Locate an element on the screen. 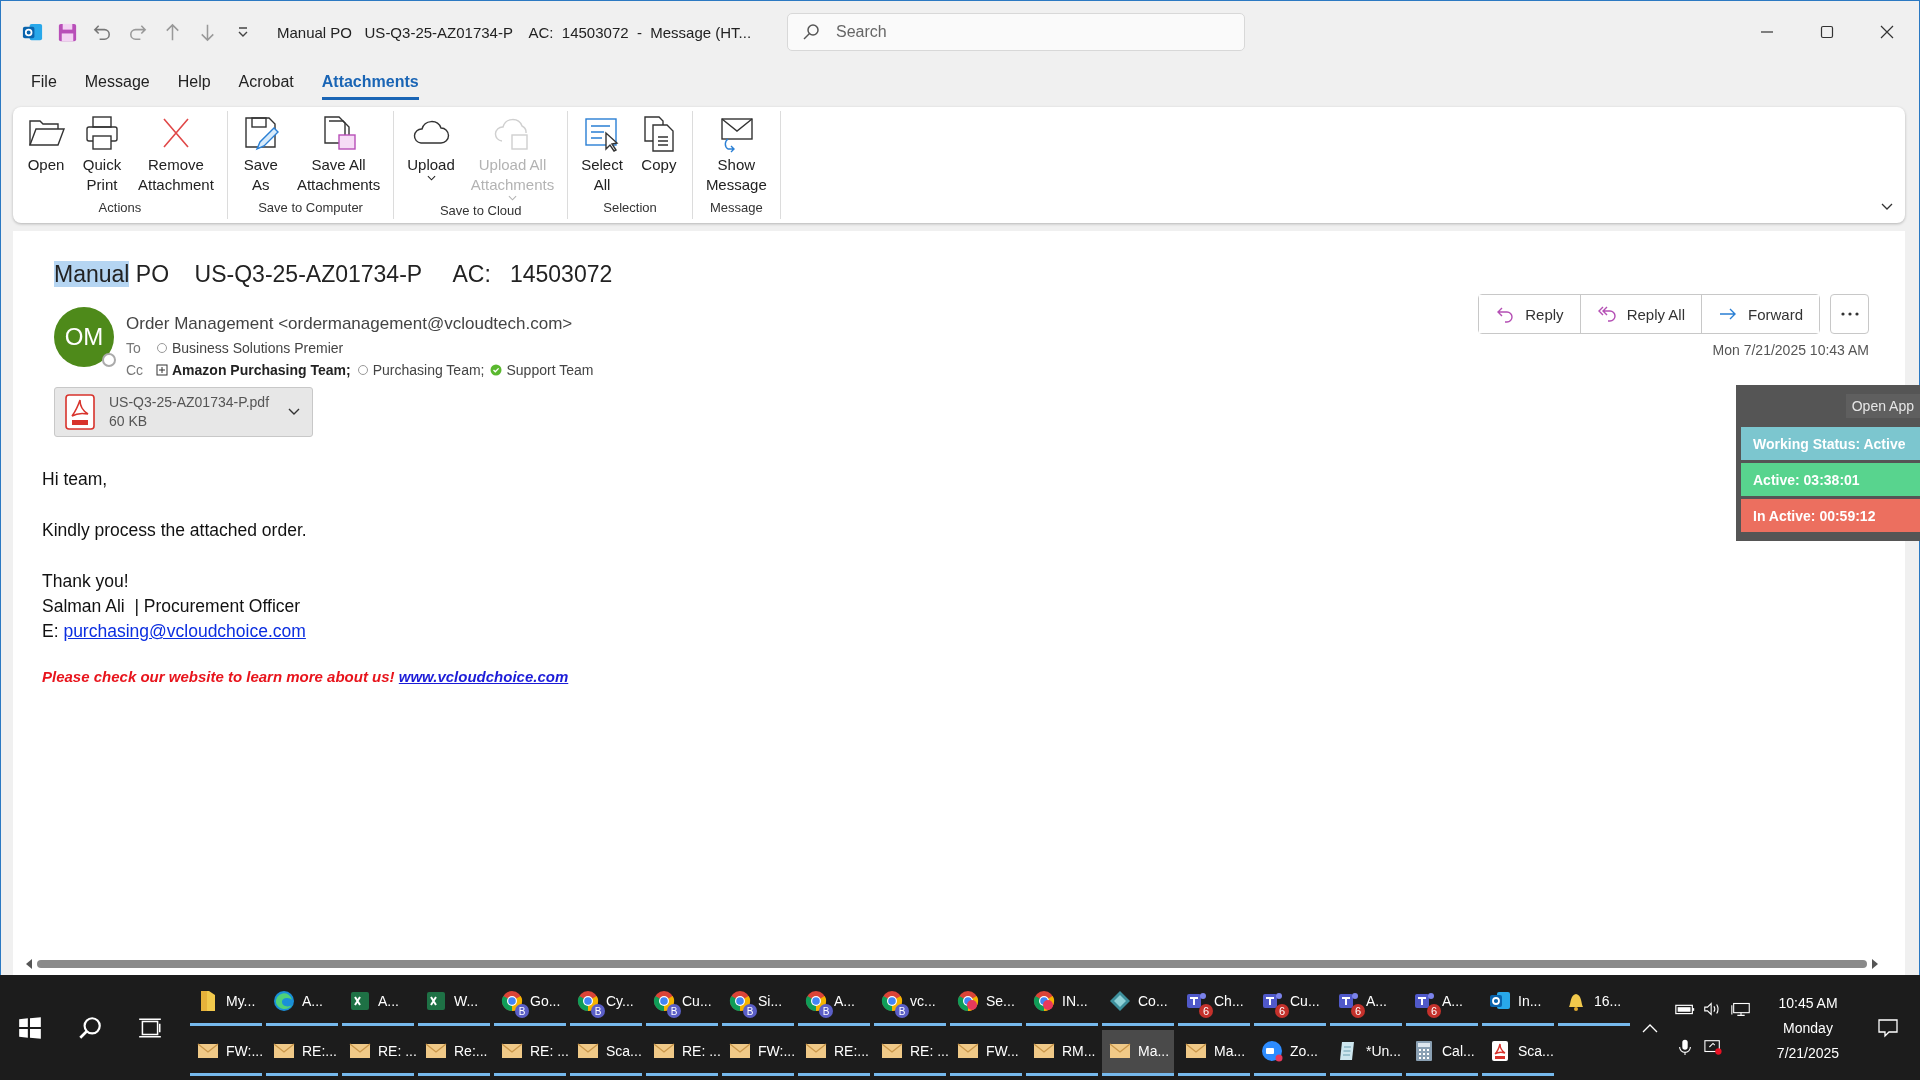 This screenshot has width=1920, height=1080. diamond-icon is located at coordinates (1120, 1001).